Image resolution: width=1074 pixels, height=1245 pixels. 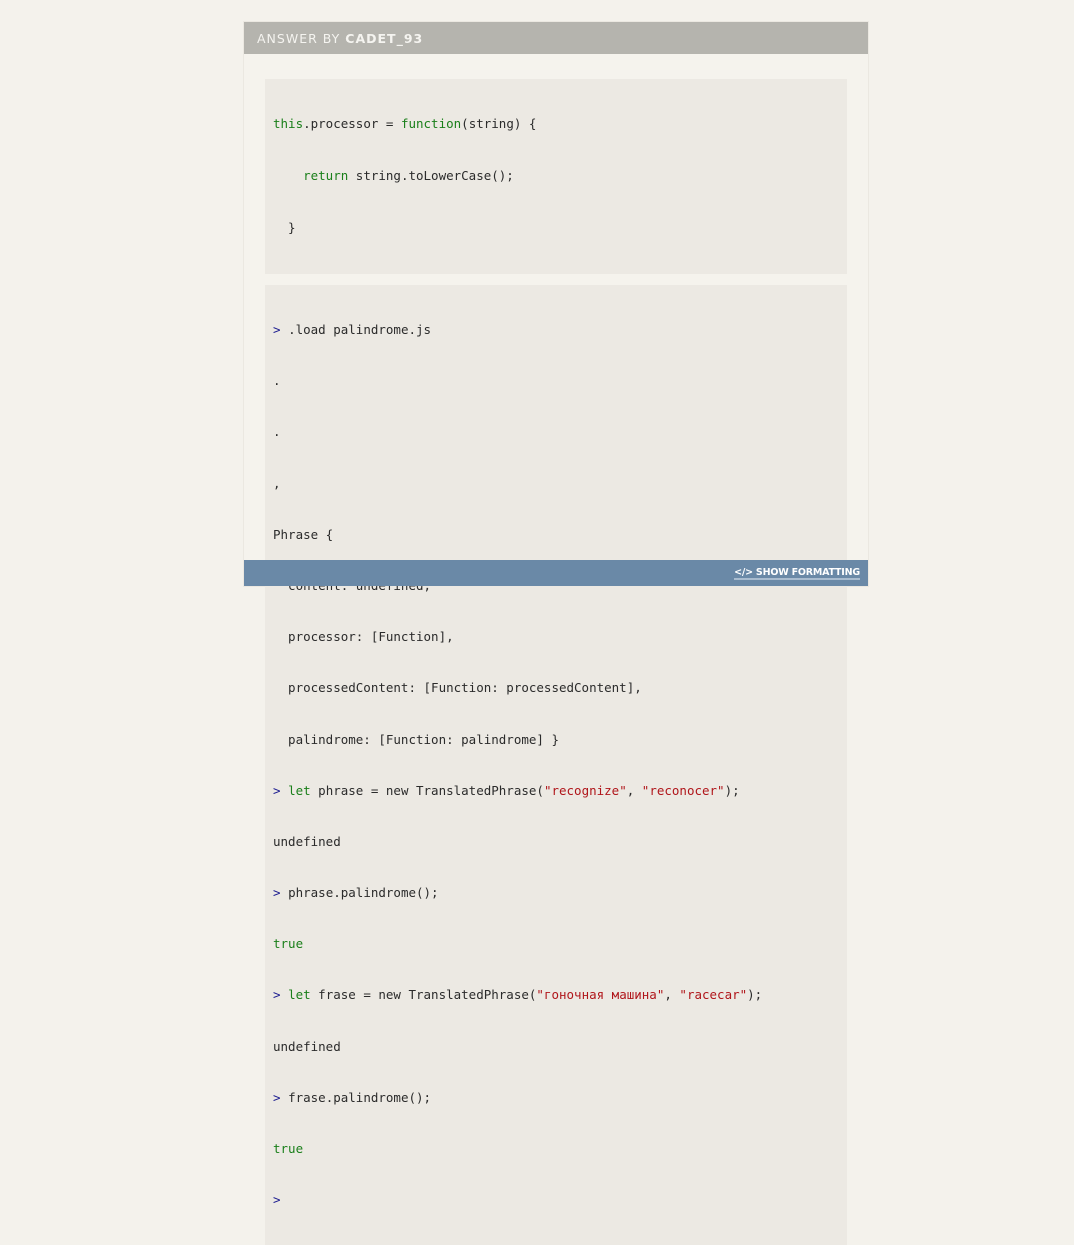 I want to click on string-literal: "reconocer", so click(x=683, y=790).